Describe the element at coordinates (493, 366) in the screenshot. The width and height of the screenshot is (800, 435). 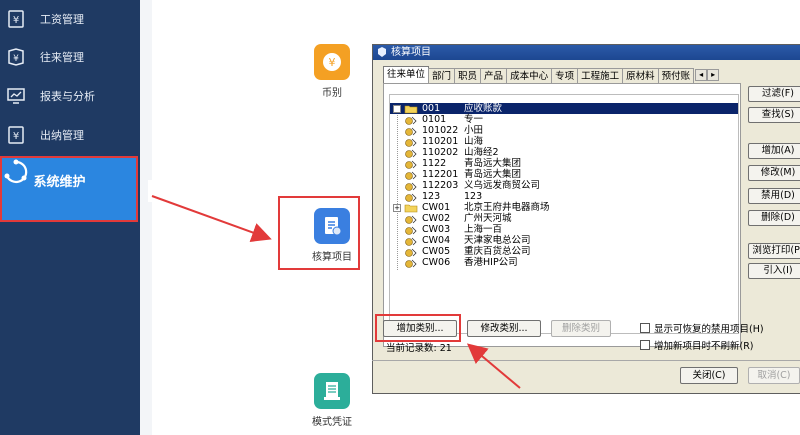
I see `arrow-to-add-category` at that location.